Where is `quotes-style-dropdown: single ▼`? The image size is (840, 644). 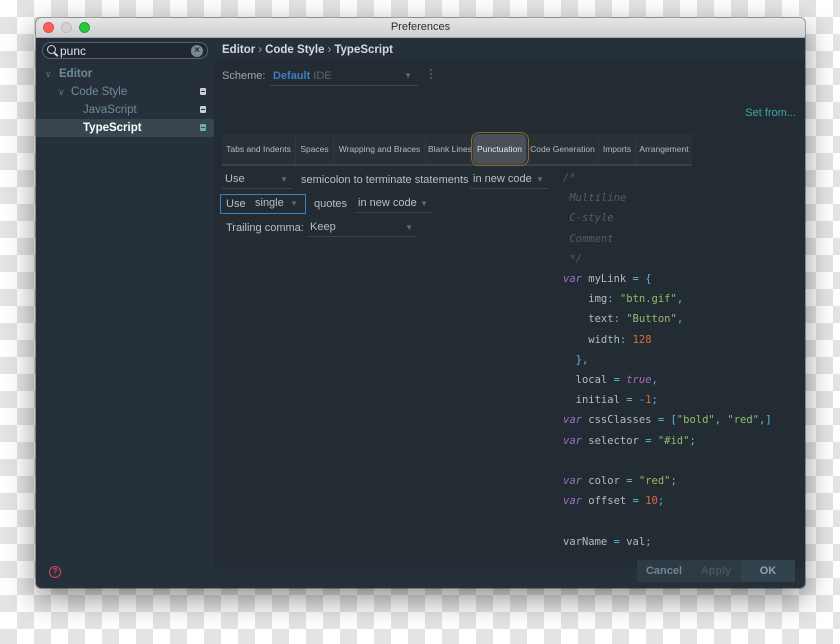
quotes-style-dropdown: single ▼ is located at coordinates (277, 204).